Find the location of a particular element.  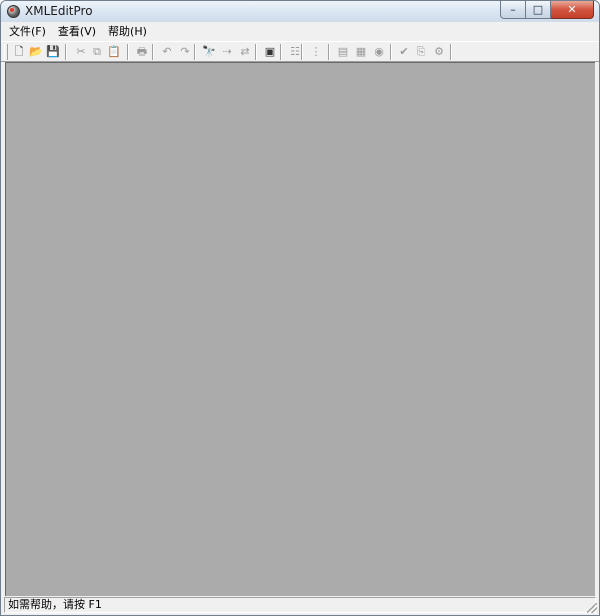

menu-view: 查看(V) is located at coordinates (77, 31).